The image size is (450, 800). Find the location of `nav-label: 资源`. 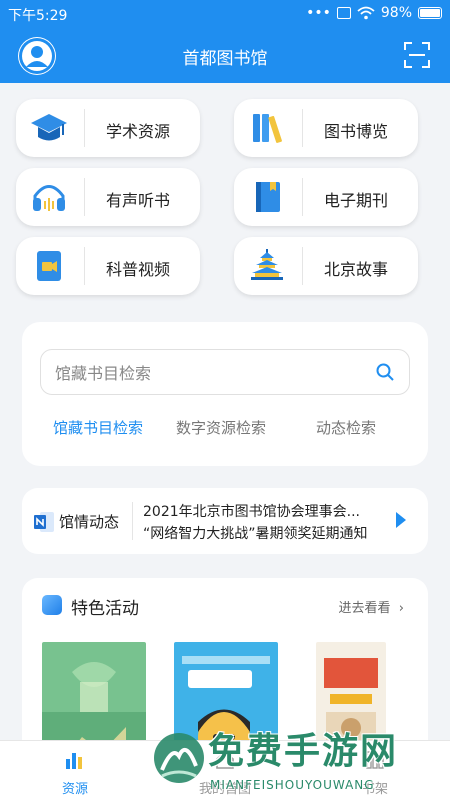

nav-label: 资源 is located at coordinates (74, 789).